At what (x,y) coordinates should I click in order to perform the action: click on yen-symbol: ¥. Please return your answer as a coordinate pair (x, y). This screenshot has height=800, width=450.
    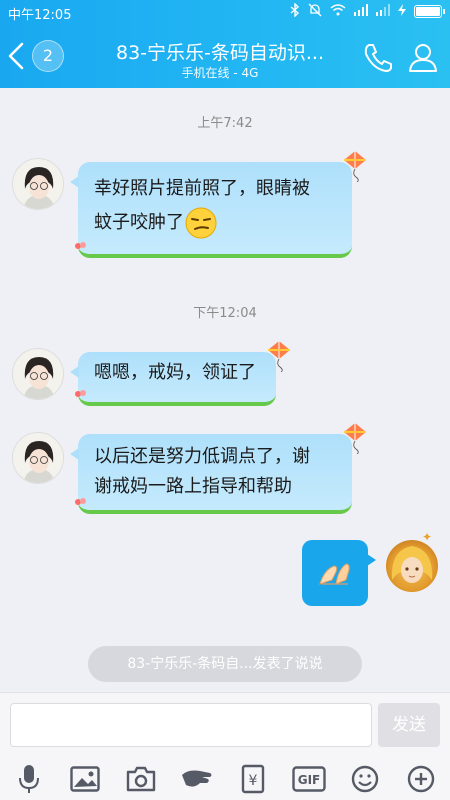
    Looking at the image, I should click on (253, 781).